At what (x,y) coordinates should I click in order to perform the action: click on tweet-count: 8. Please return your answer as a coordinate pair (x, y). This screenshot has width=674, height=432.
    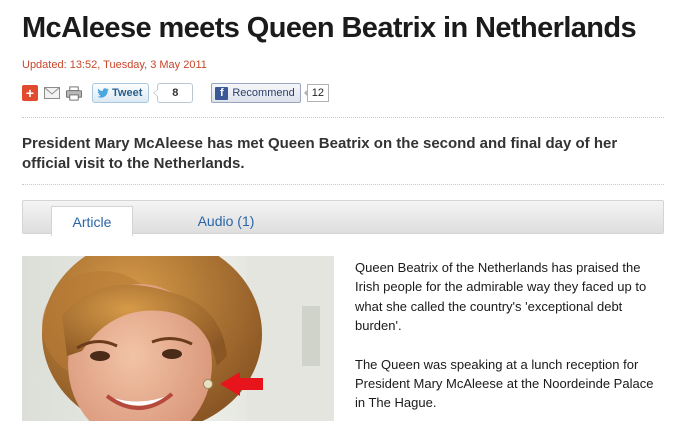
    Looking at the image, I should click on (173, 93).